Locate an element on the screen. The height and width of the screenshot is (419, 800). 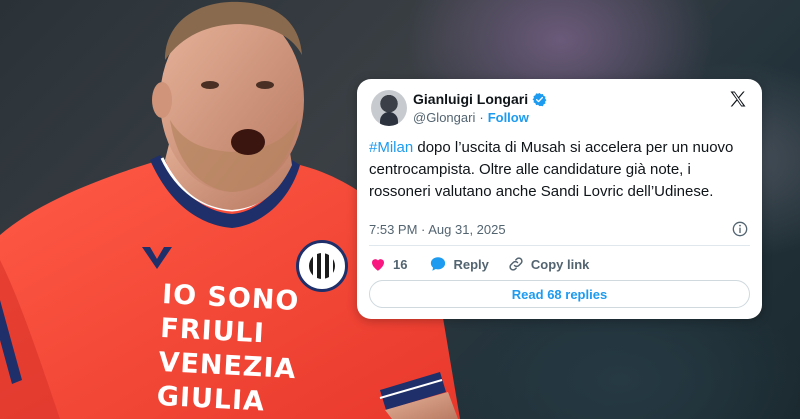
reply-label: Reply is located at coordinates (471, 264).